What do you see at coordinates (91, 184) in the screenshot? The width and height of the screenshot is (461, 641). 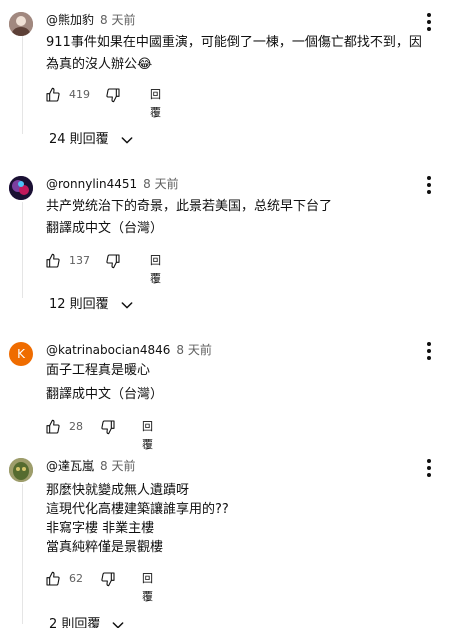 I see `comment-author: @ronnylin4451` at bounding box center [91, 184].